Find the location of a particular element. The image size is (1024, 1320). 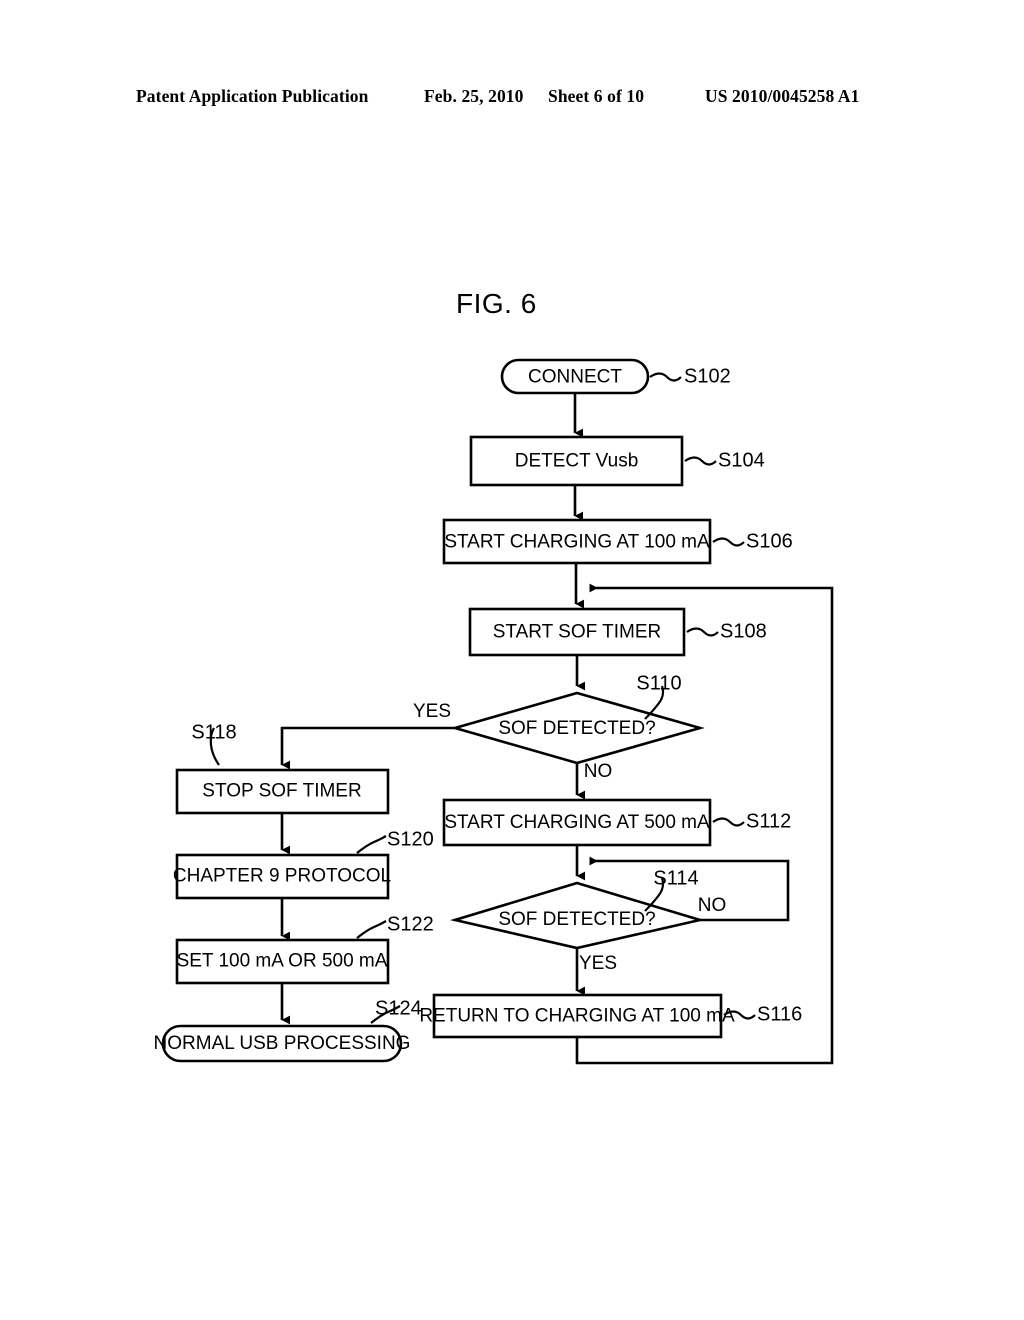

node-s120-label: CHAPTER 9 PROTOCOL is located at coordinates (282, 876).